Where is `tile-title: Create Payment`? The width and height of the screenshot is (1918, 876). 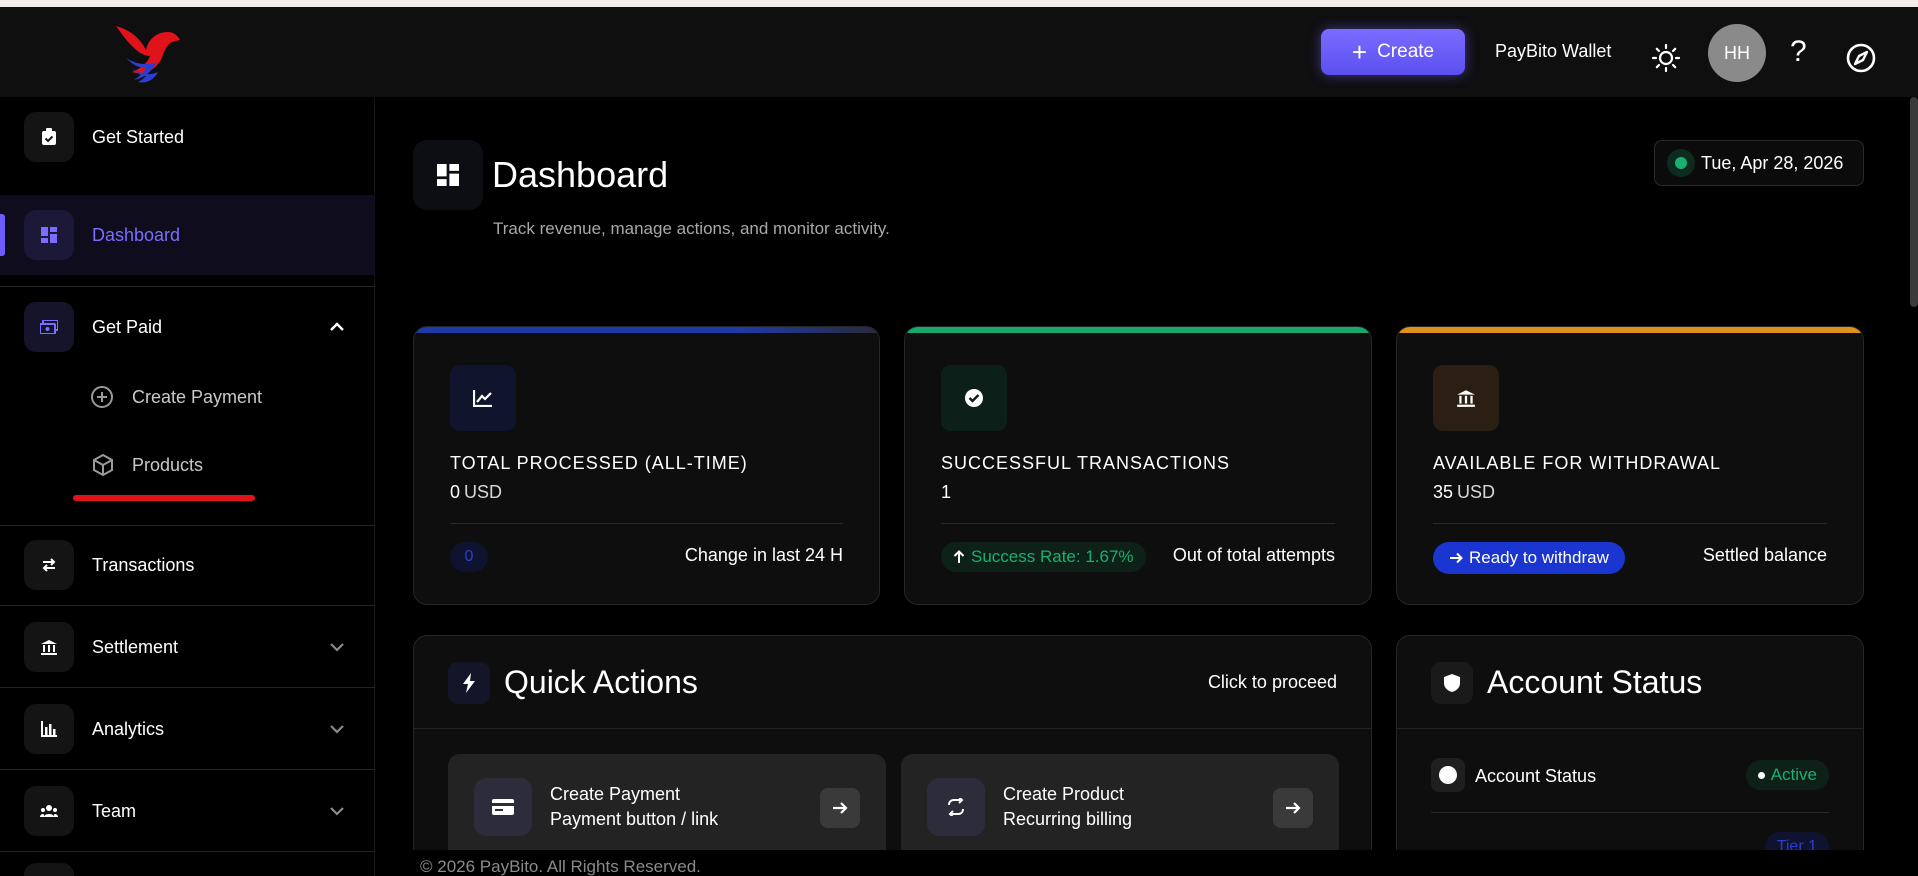 tile-title: Create Payment is located at coordinates (615, 794).